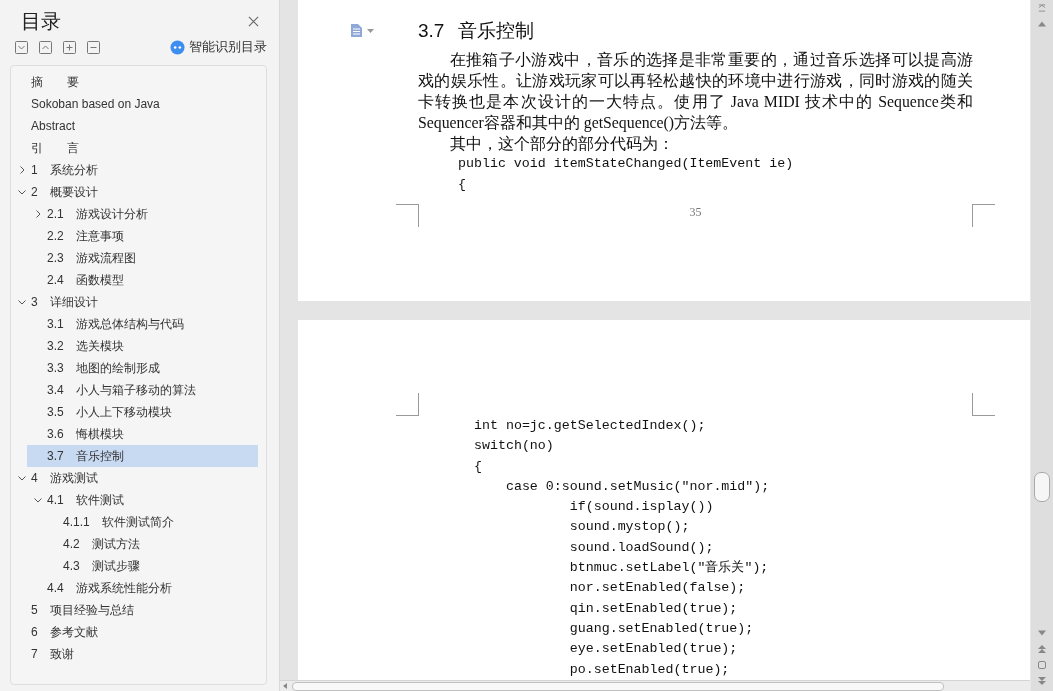 This screenshot has height=691, width=1053. What do you see at coordinates (134, 654) in the screenshot?
I see `toc-item: 7 致谢` at bounding box center [134, 654].